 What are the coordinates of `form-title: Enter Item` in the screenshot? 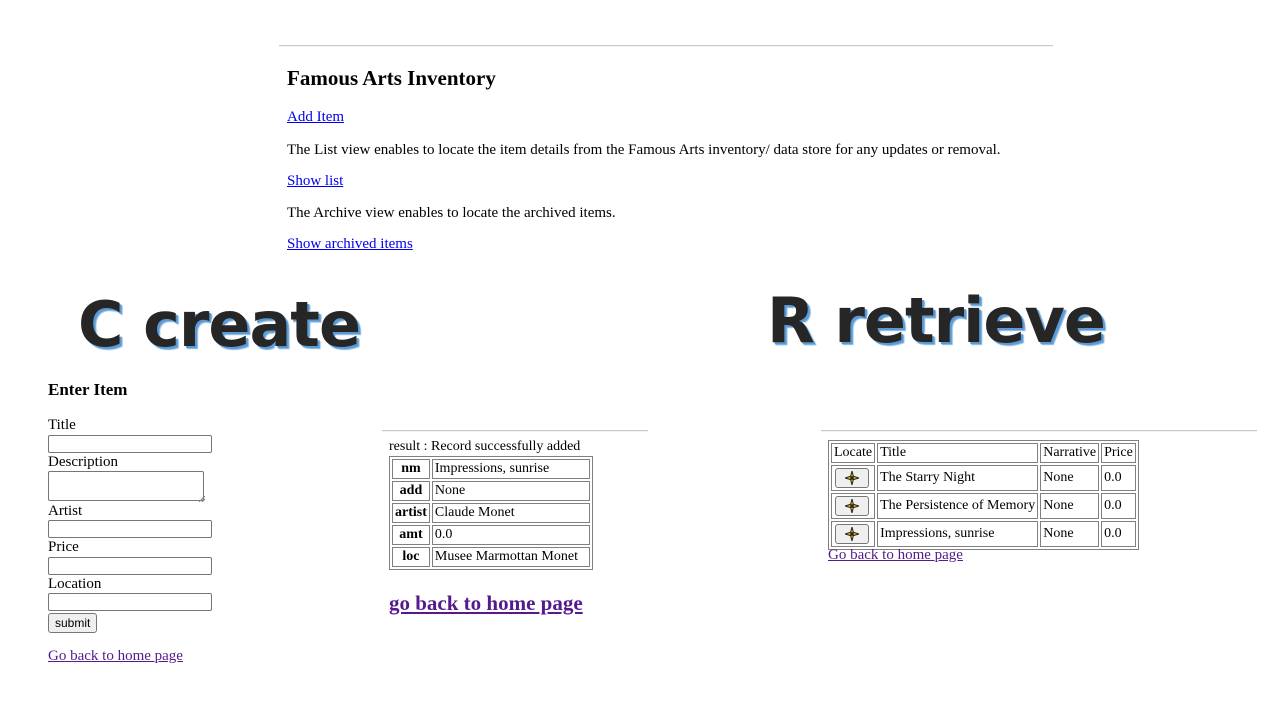 It's located at (88, 389).